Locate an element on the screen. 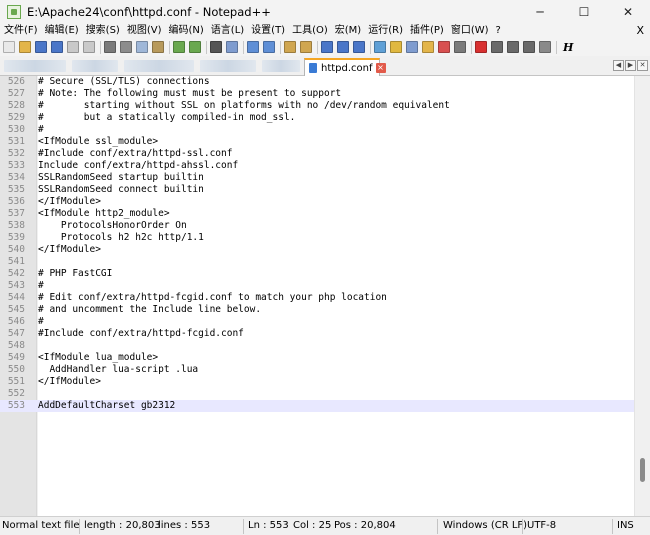 This screenshot has height=535, width=650. menu-plugins: 插件(P) is located at coordinates (427, 31).